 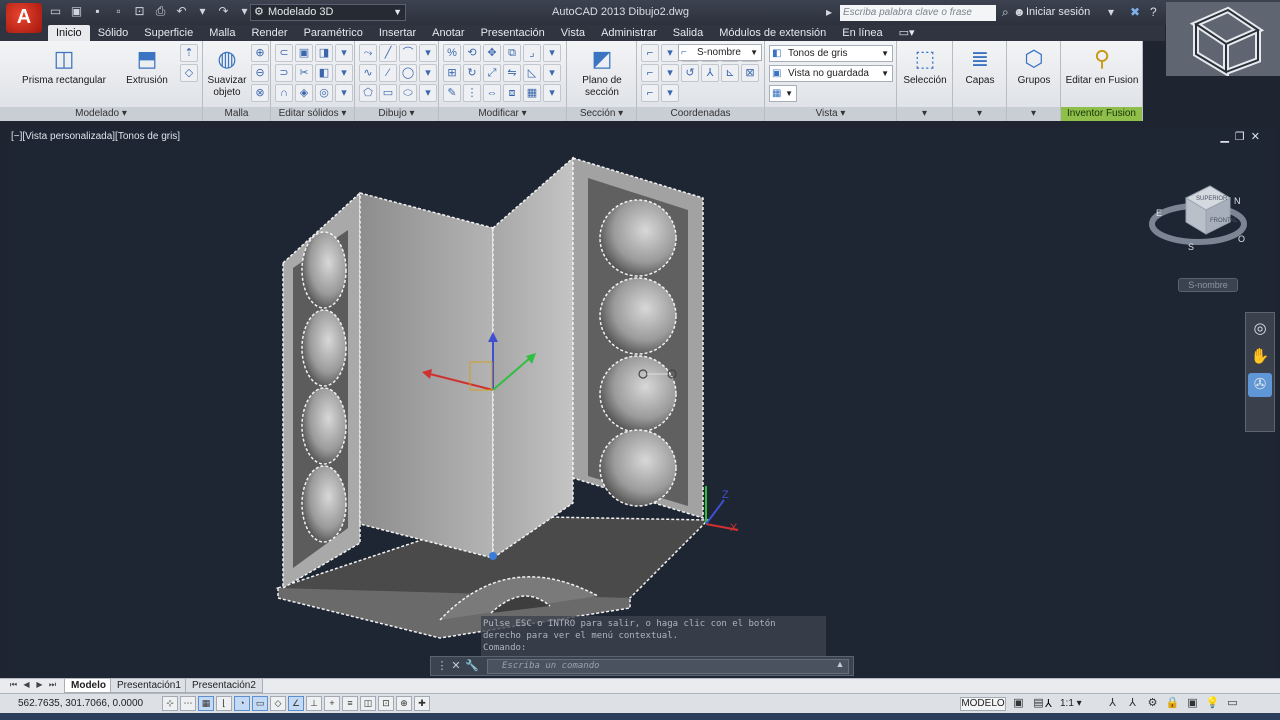 What do you see at coordinates (64, 66) in the screenshot?
I see `prisma-rectangular-button: ◫ Prisma rectangular` at bounding box center [64, 66].